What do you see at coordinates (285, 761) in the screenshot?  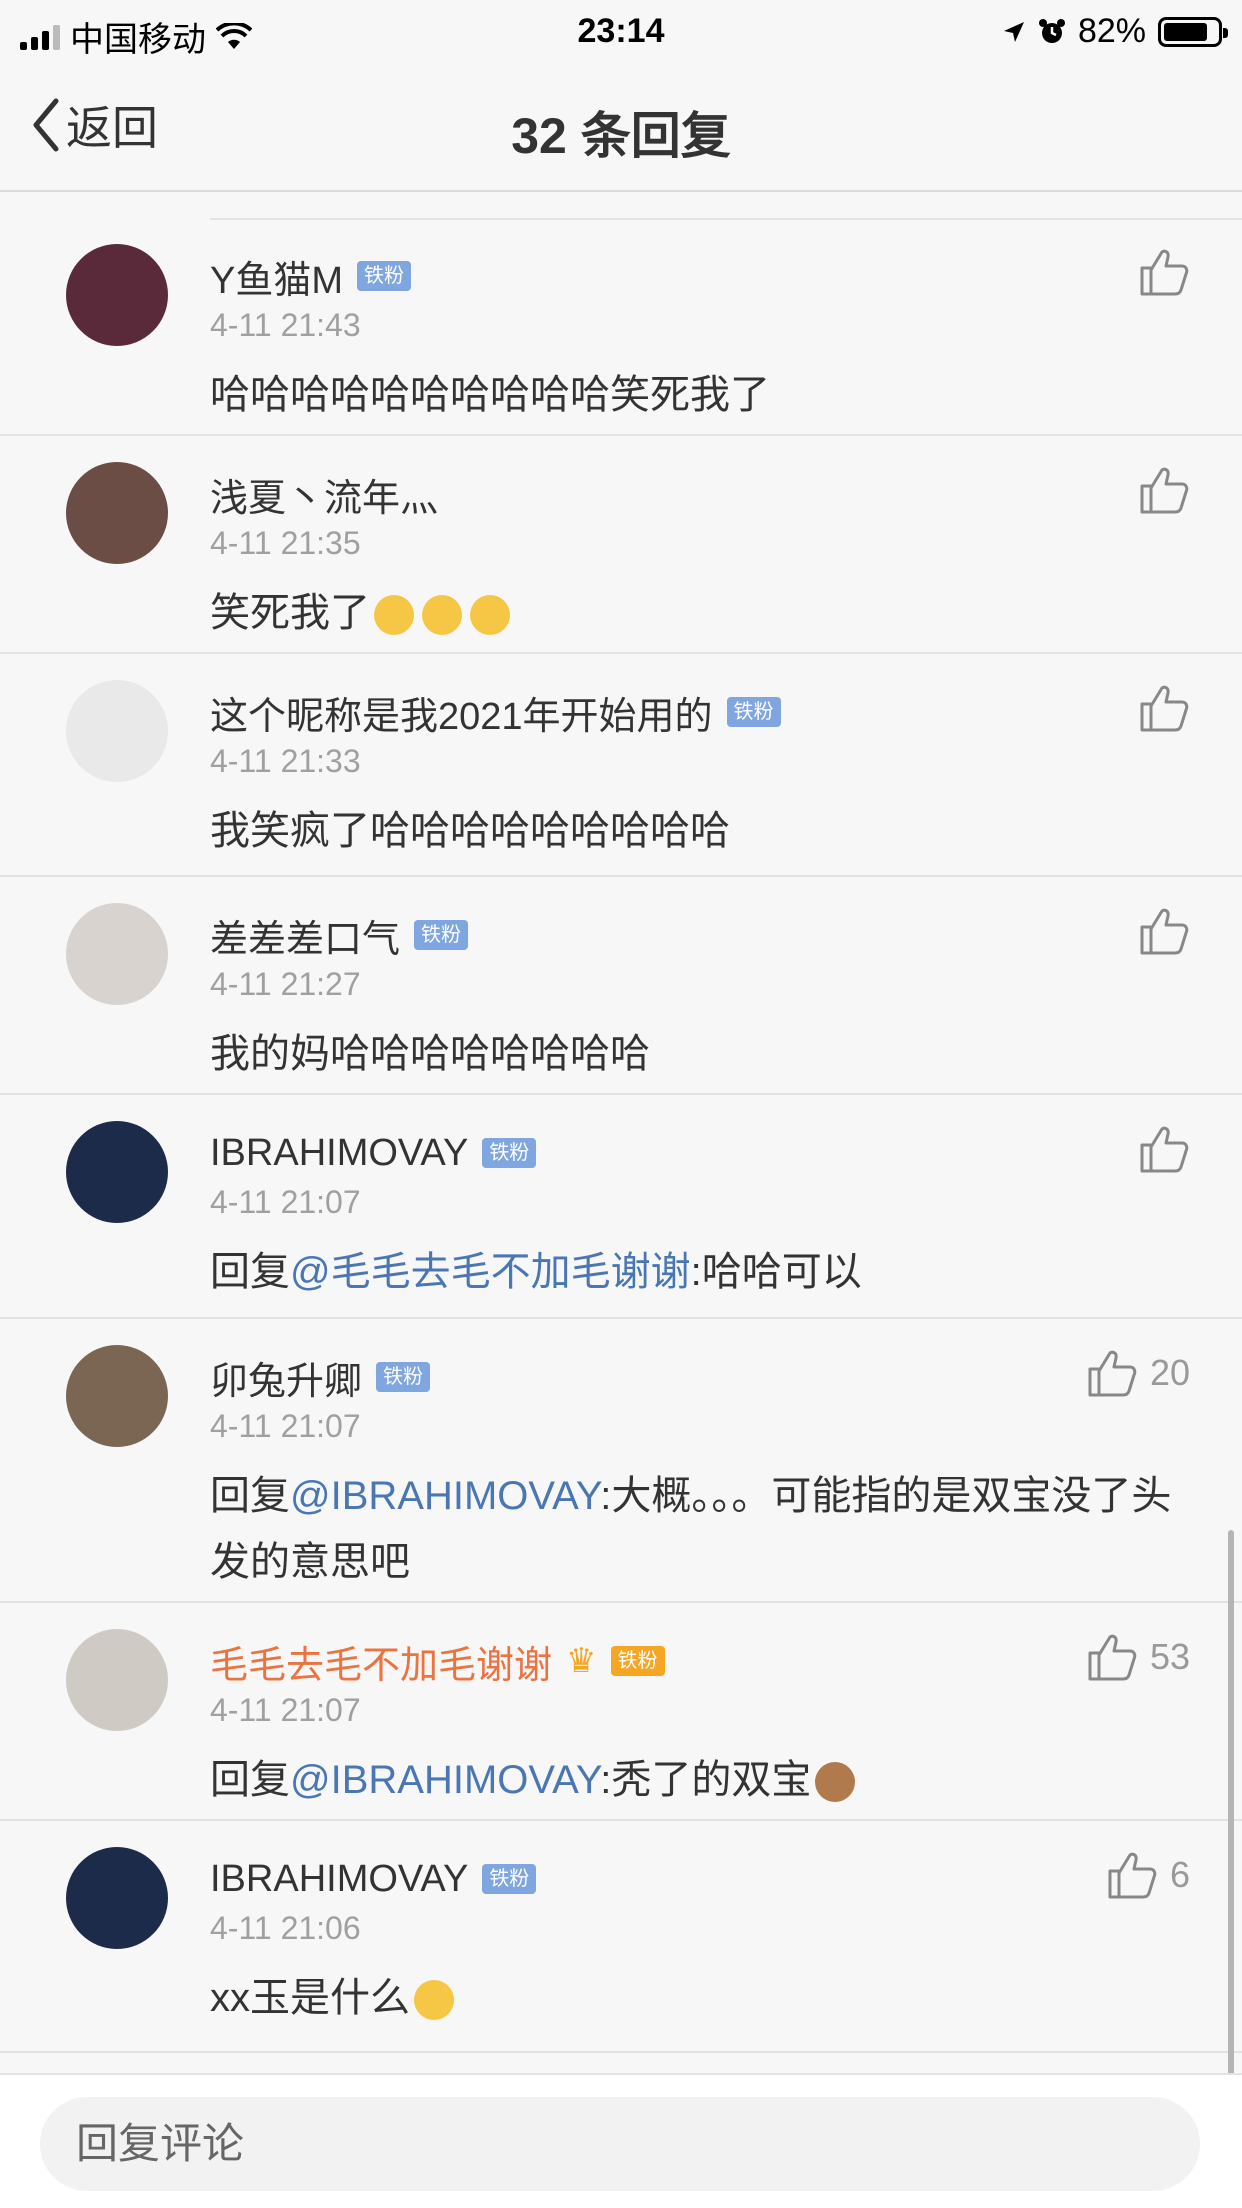 I see `comment-time: 4-11 21:33` at bounding box center [285, 761].